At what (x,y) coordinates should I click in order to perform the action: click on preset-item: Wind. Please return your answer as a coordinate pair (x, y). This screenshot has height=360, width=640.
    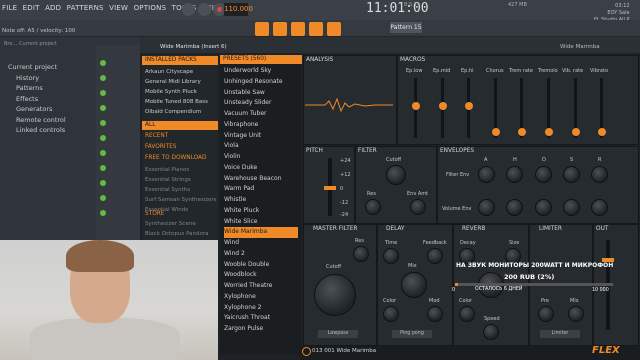
    Looking at the image, I should click on (261, 243).